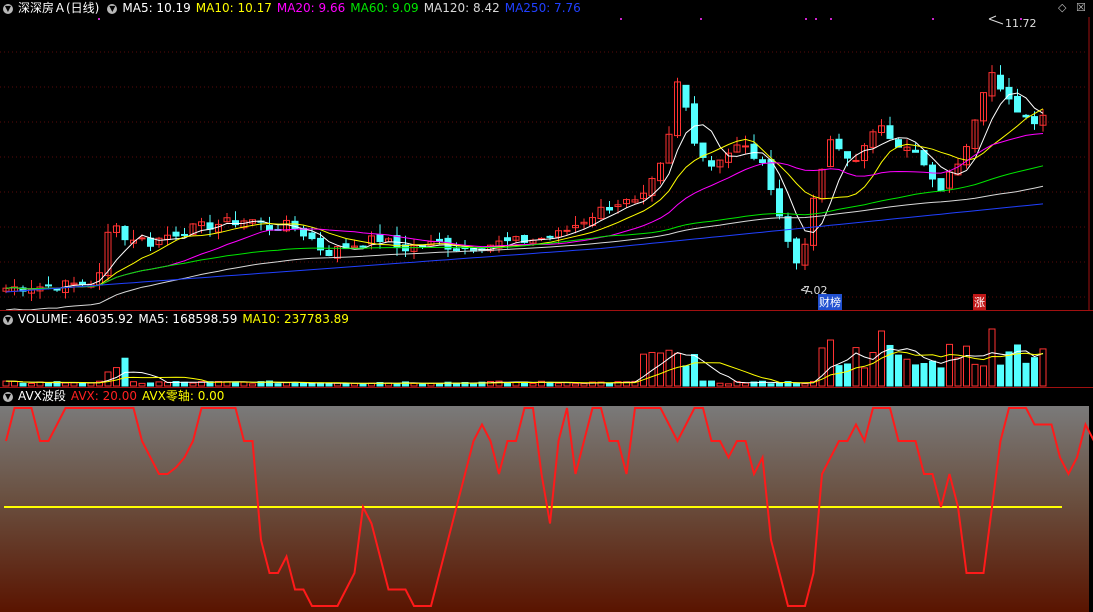 This screenshot has width=1093, height=612. What do you see at coordinates (295, 319) in the screenshot?
I see `volume-ma10-label: MA10: 237783.89` at bounding box center [295, 319].